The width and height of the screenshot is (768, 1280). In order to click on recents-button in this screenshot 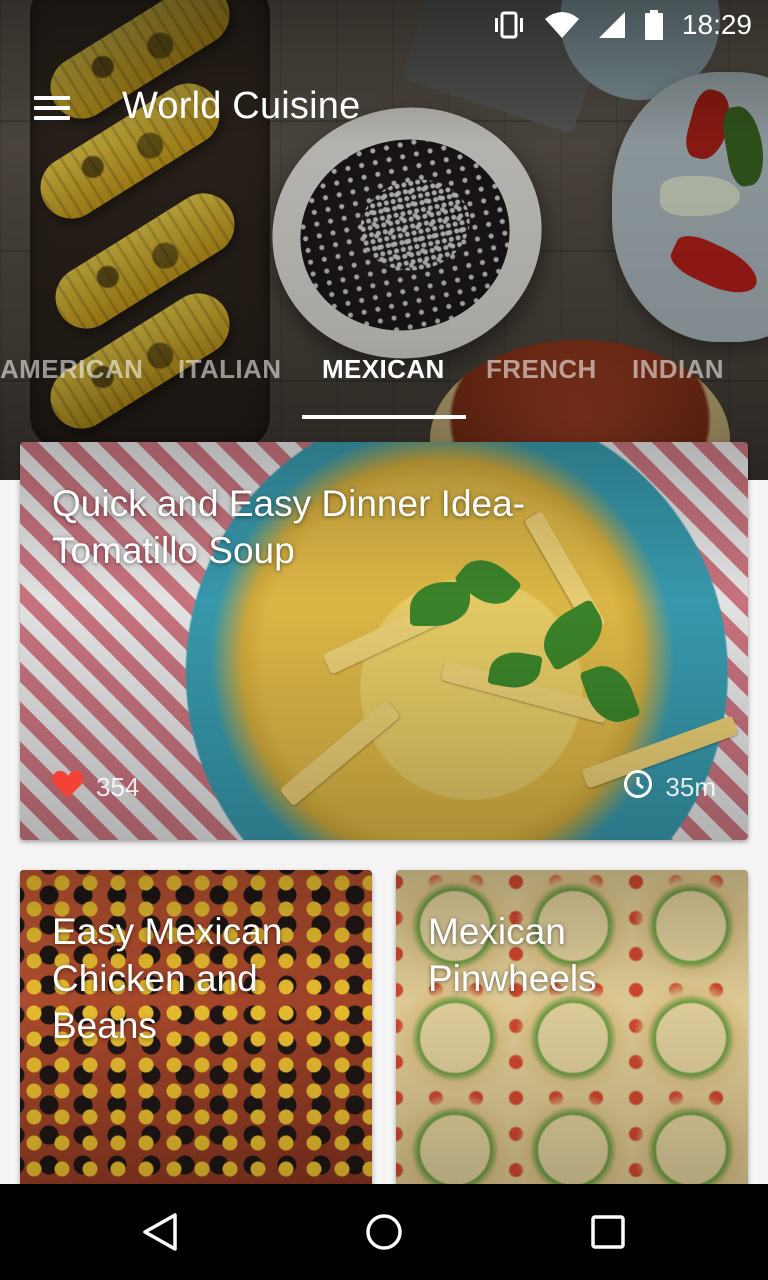, I will do `click(608, 1234)`.